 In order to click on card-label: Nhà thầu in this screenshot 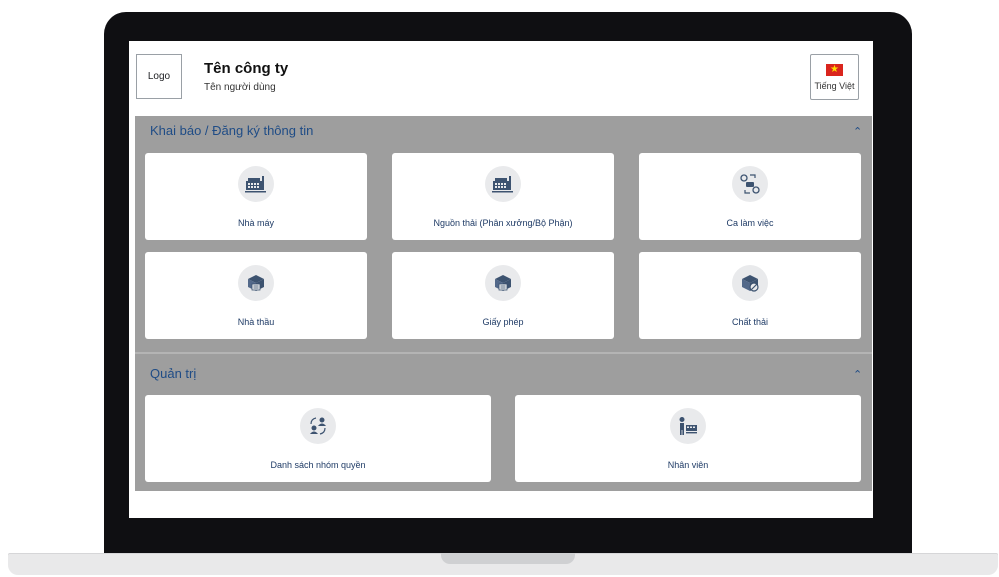, I will do `click(256, 322)`.